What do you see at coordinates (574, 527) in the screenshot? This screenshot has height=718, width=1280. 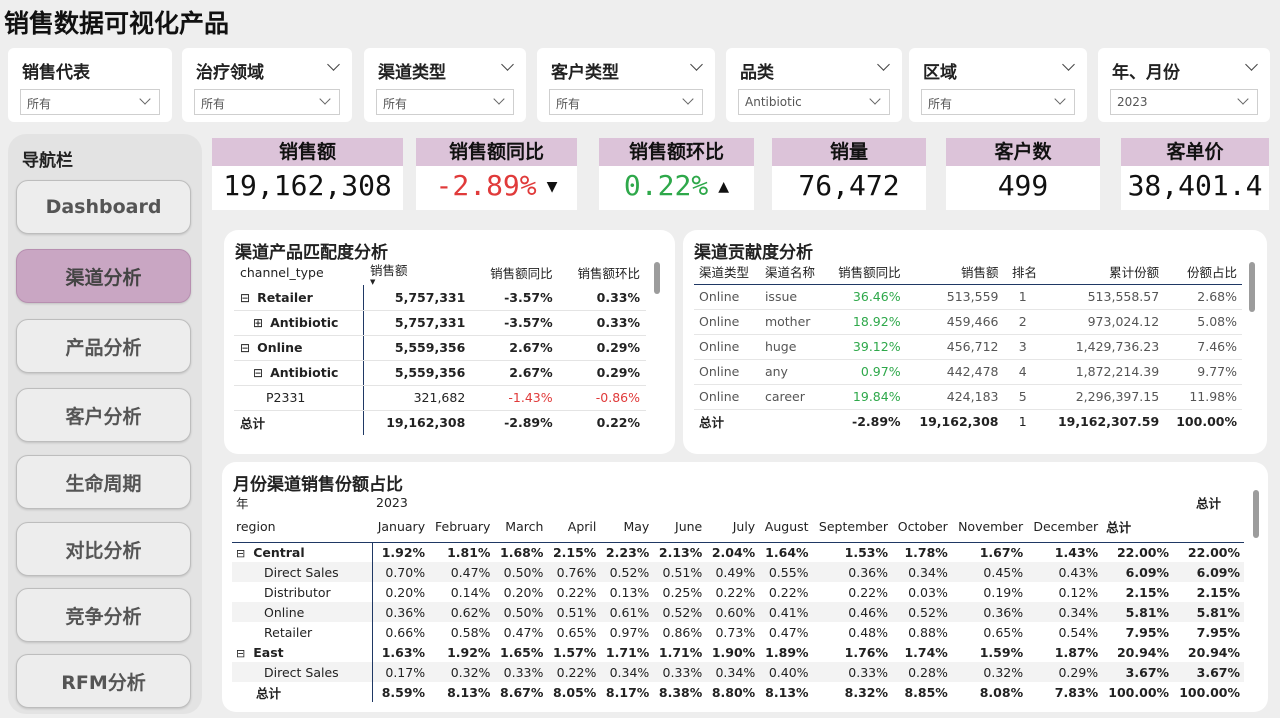 I see `month-header: April` at bounding box center [574, 527].